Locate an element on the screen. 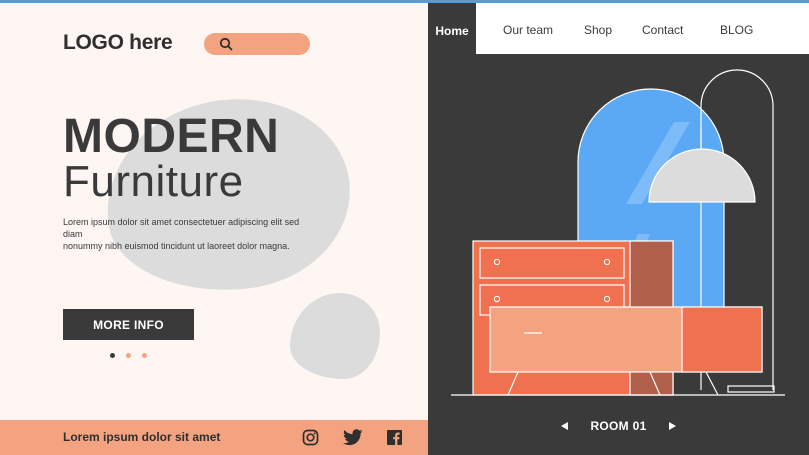 The width and height of the screenshot is (809, 455). nav-item-contact: Contact is located at coordinates (662, 30).